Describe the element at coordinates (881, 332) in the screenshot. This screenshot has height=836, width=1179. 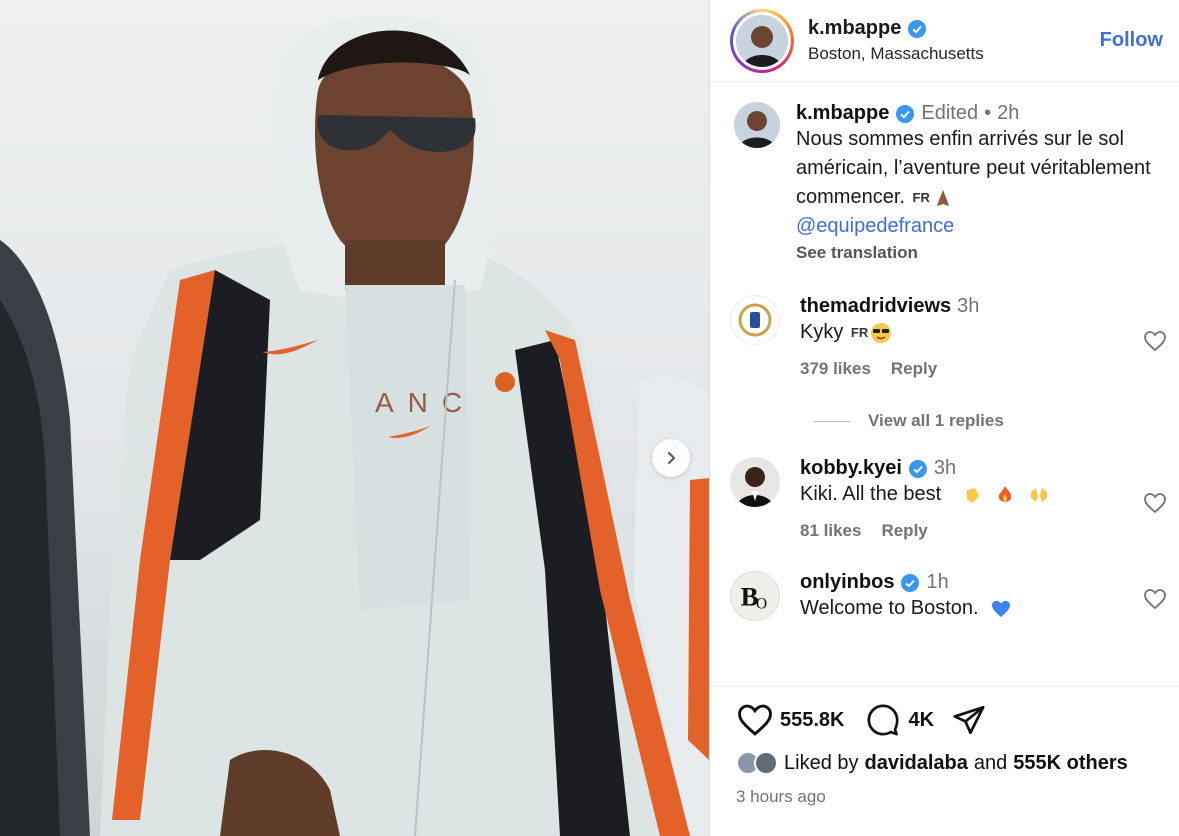
I see `sunglasses-emoji-icon` at that location.